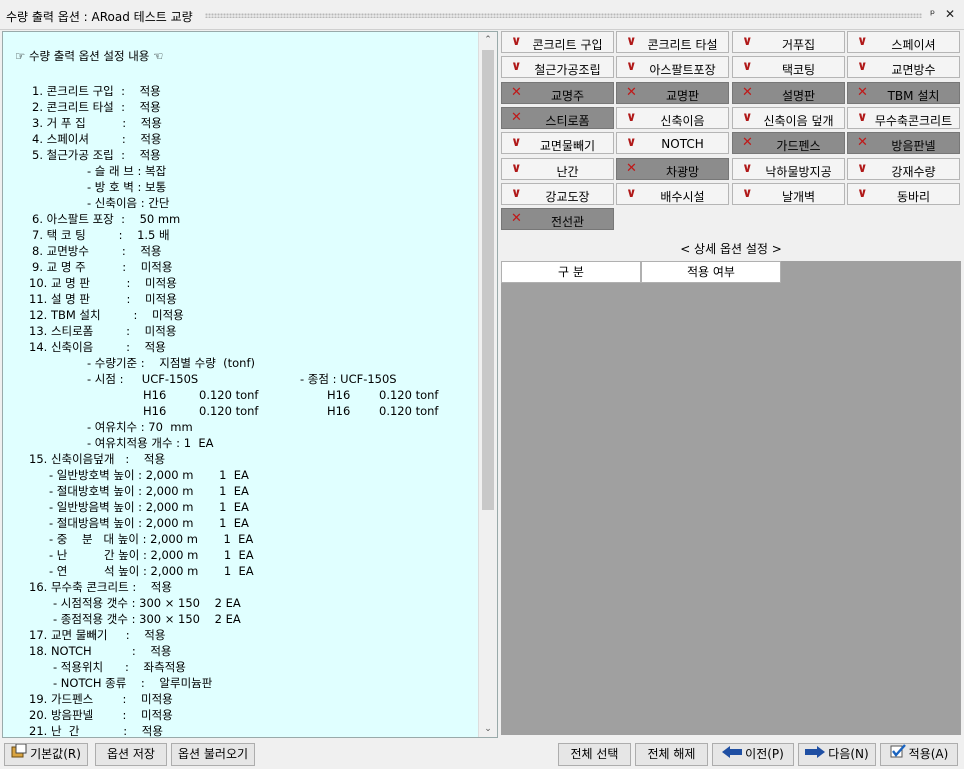  I want to click on select-all-button: 전체 선택, so click(594, 754).